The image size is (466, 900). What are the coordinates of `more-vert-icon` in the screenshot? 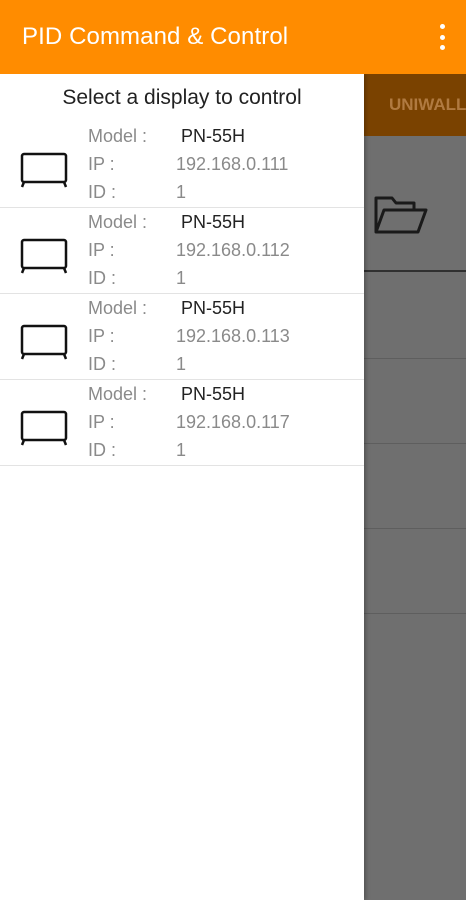 It's located at (442, 37).